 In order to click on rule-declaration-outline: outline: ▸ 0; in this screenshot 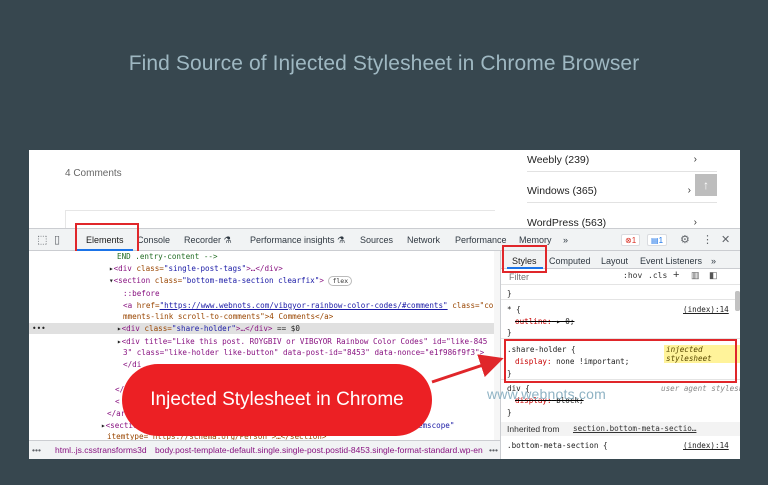, I will do `click(544, 321)`.